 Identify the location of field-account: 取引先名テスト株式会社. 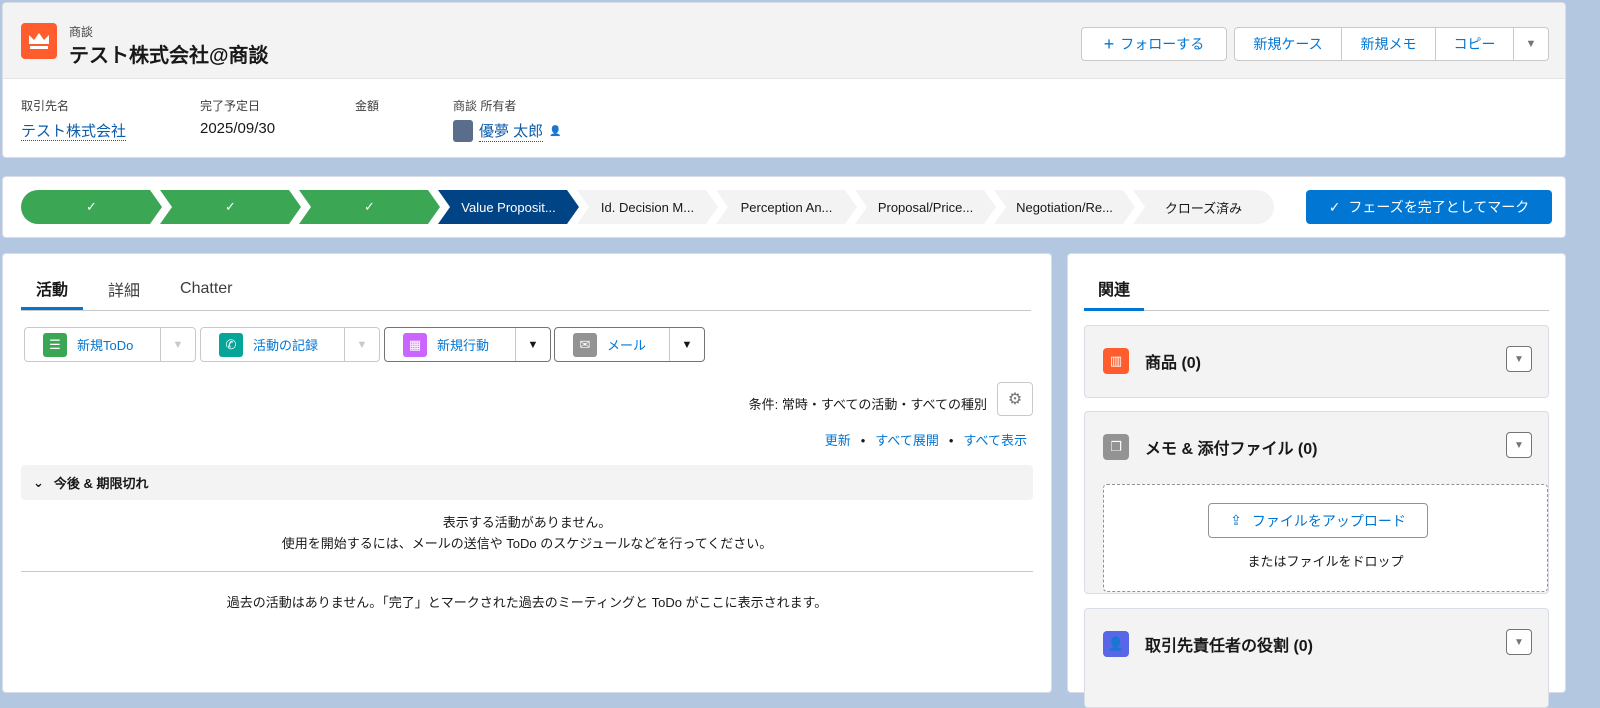
(74, 119).